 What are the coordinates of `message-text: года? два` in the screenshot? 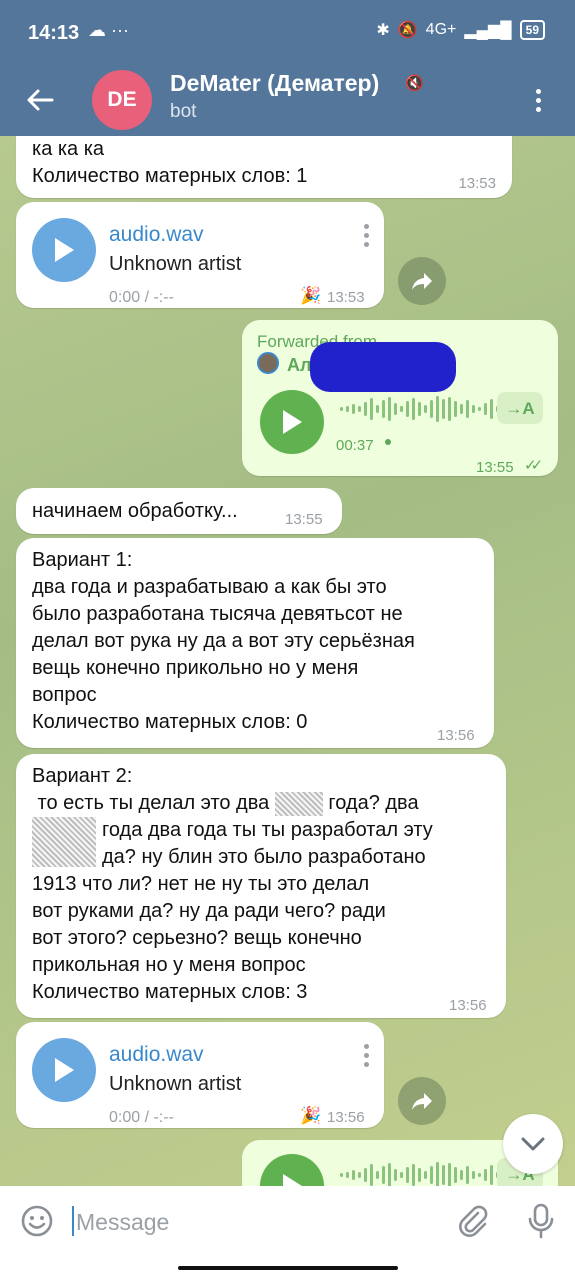 It's located at (373, 803).